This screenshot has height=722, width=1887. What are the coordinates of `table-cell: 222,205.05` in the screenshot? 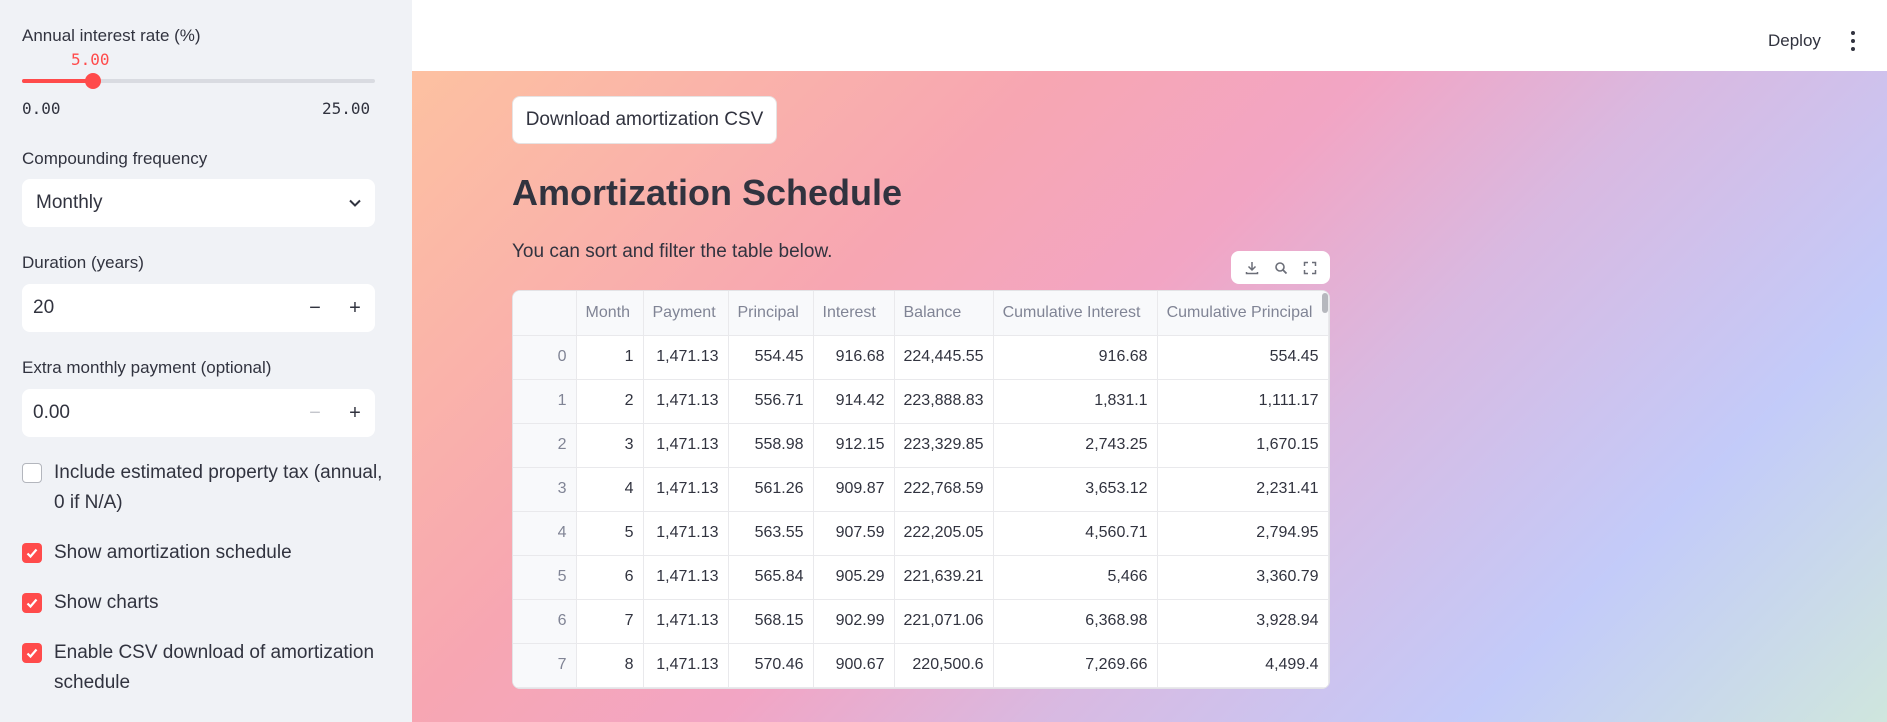 It's located at (944, 533).